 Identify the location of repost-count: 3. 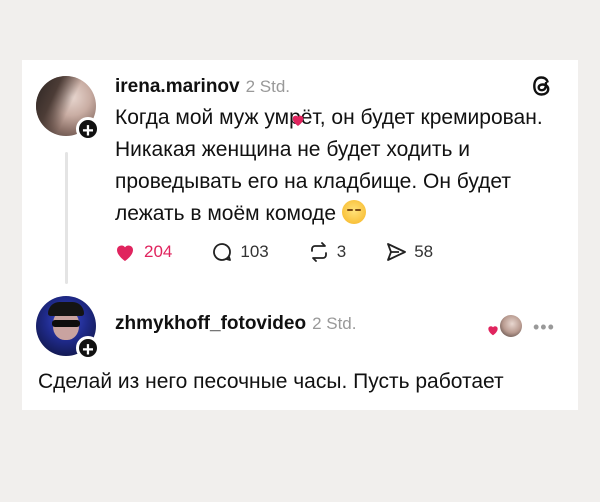
(341, 251).